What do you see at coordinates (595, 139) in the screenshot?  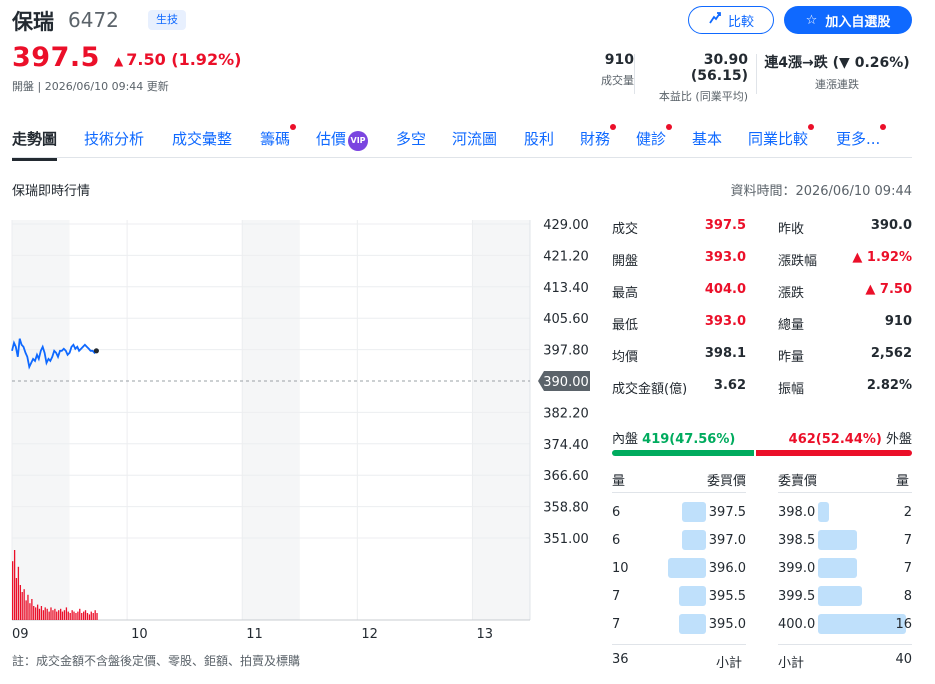 I see `tab-label: 財務` at bounding box center [595, 139].